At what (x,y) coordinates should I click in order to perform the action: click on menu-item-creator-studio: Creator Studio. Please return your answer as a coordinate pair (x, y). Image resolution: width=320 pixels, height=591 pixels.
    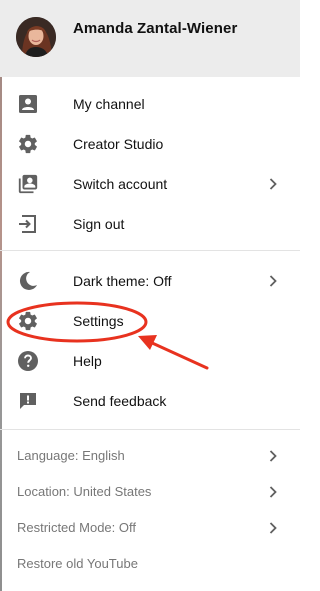
    Looking at the image, I should click on (150, 144).